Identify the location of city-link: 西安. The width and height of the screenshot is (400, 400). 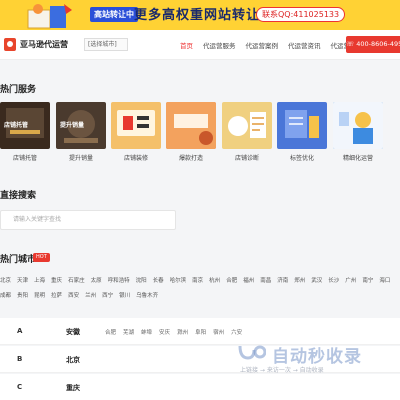
(73, 296).